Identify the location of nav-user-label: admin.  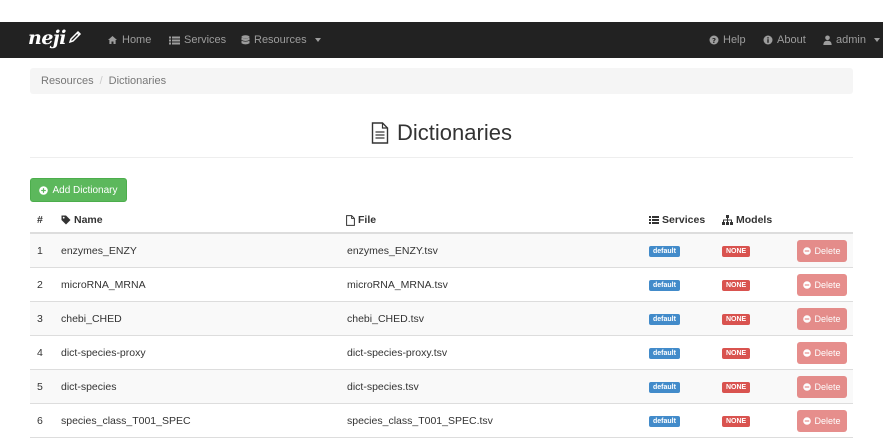
(851, 40).